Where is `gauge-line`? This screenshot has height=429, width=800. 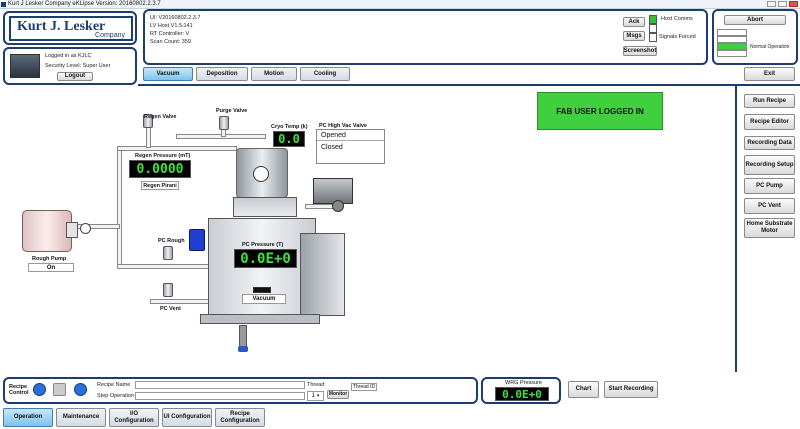
gauge-line is located at coordinates (320, 206).